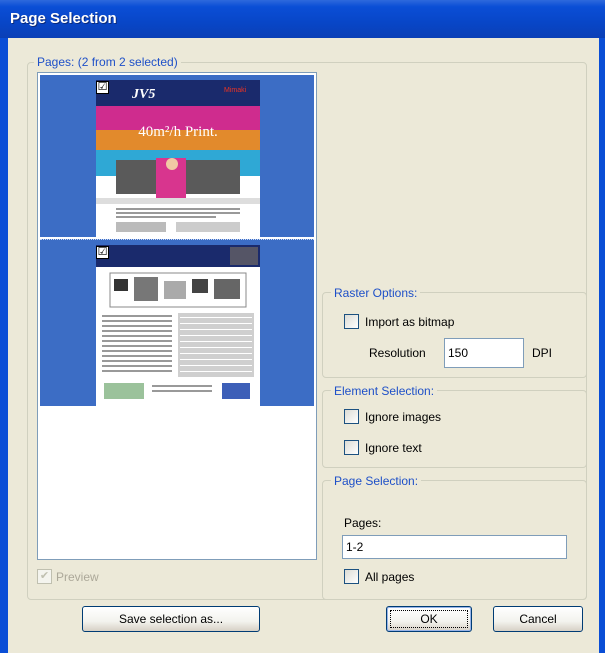  Describe the element at coordinates (178, 132) in the screenshot. I see `page-1-headline: 40m²/h Print.` at that location.